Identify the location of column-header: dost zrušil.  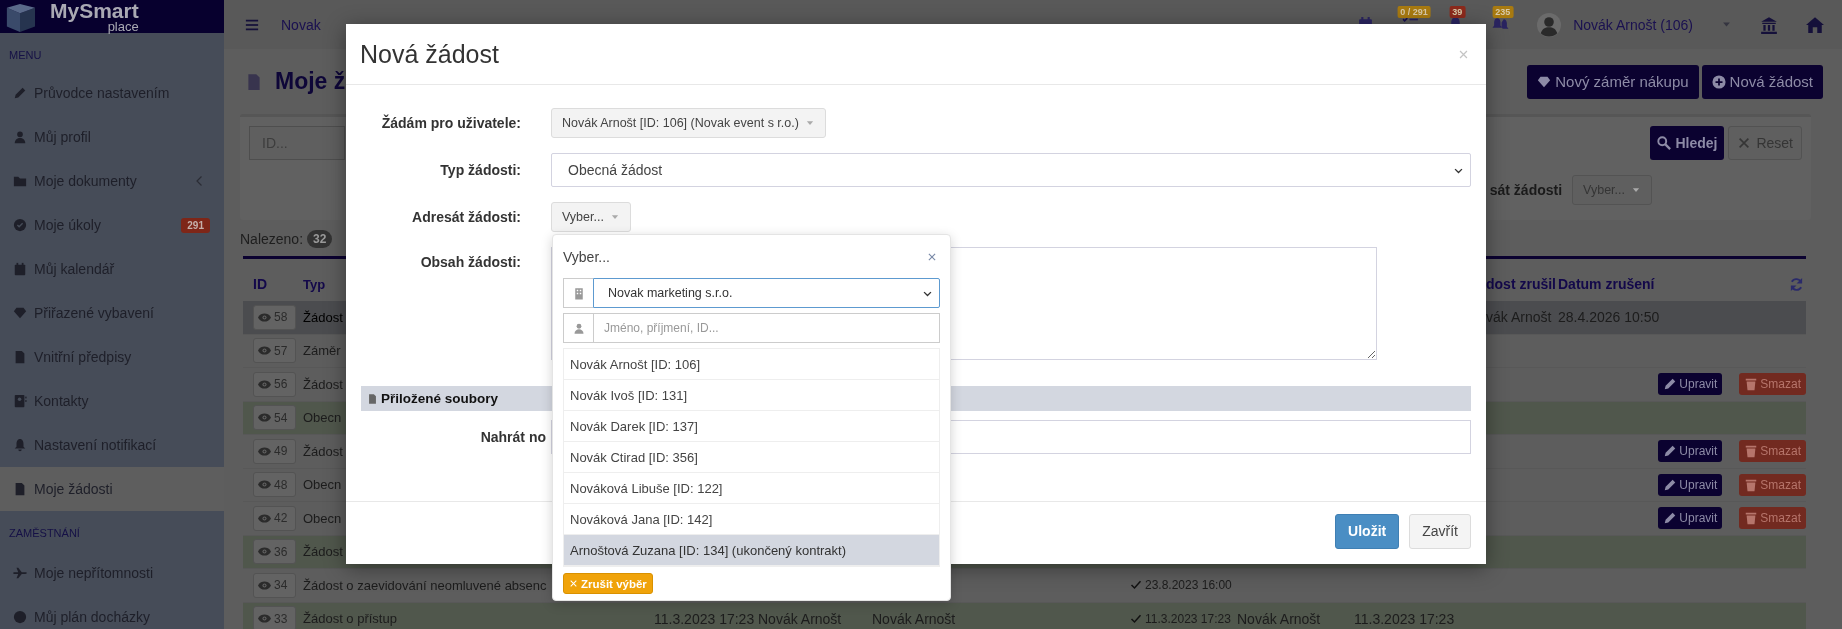
(1521, 284).